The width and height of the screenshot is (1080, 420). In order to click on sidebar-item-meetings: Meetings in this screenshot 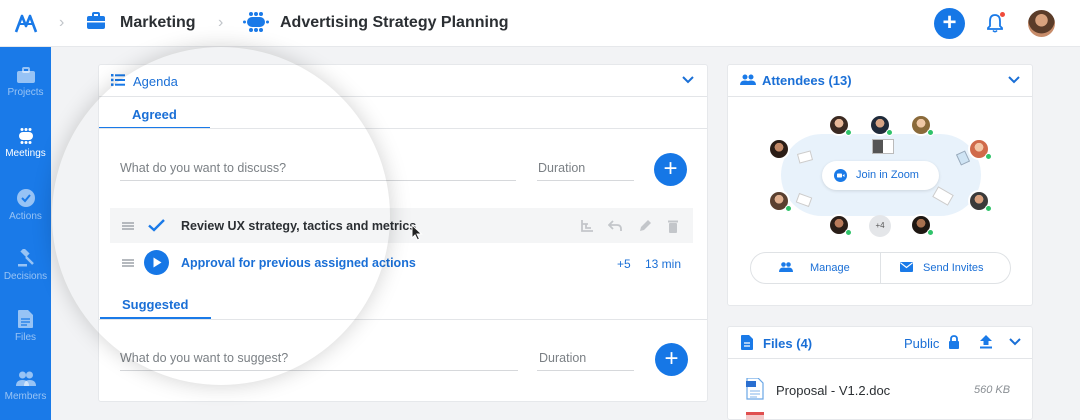, I will do `click(25, 147)`.